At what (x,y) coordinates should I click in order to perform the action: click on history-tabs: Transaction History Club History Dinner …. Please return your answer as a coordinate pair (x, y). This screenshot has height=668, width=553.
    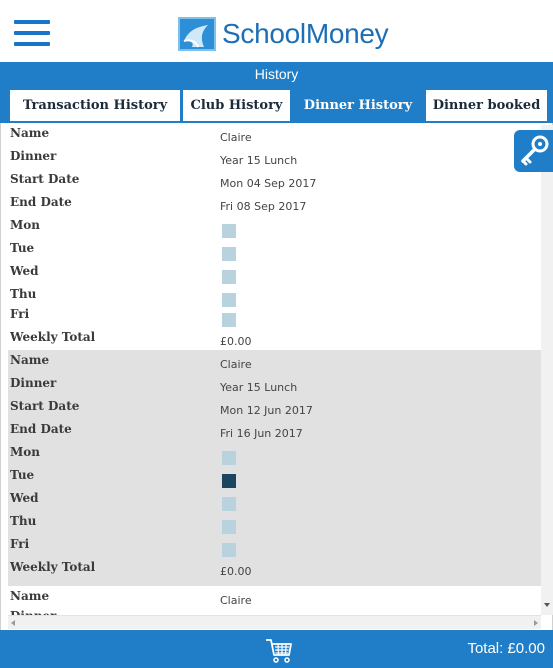
    Looking at the image, I should click on (276, 105).